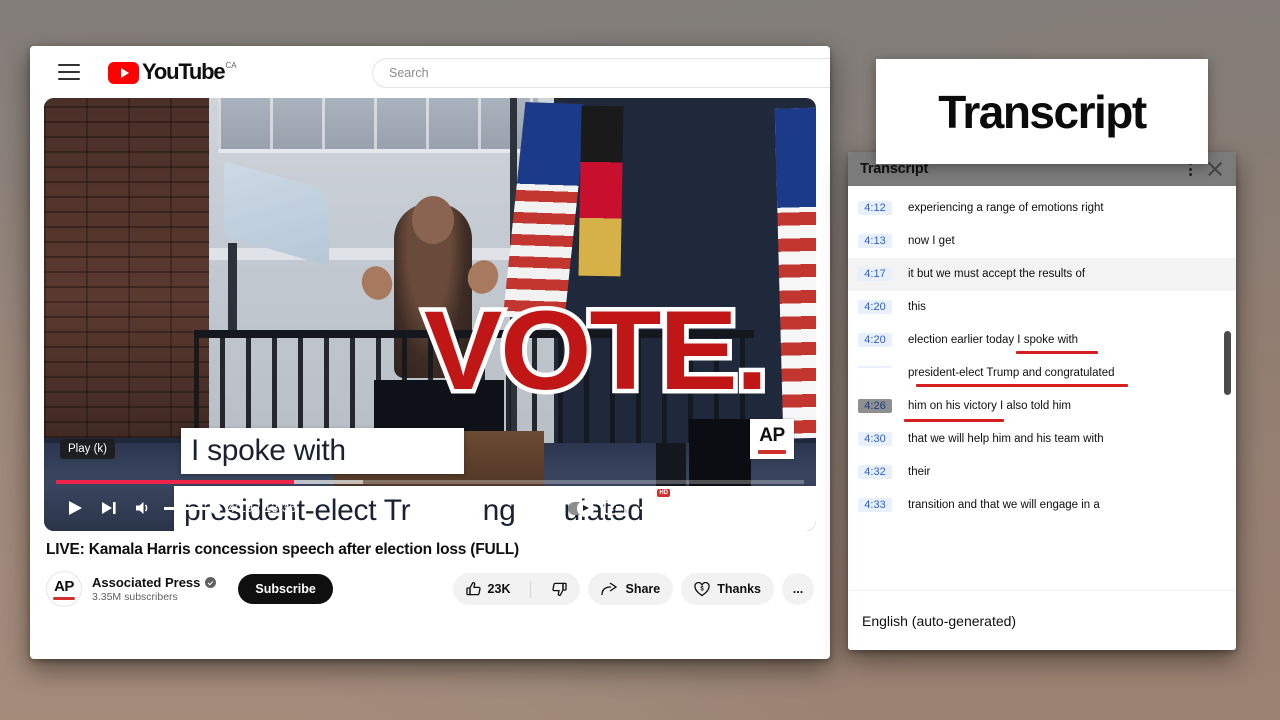  Describe the element at coordinates (322, 451) in the screenshot. I see `caption-line-1: I spoke with` at that location.